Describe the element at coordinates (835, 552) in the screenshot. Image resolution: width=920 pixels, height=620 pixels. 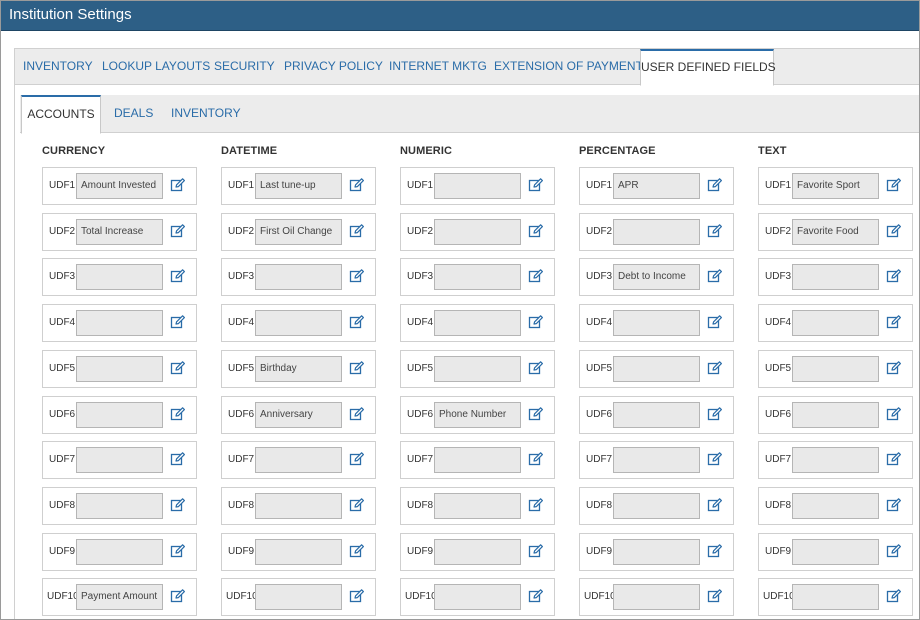
I see `text-udf9-input` at that location.